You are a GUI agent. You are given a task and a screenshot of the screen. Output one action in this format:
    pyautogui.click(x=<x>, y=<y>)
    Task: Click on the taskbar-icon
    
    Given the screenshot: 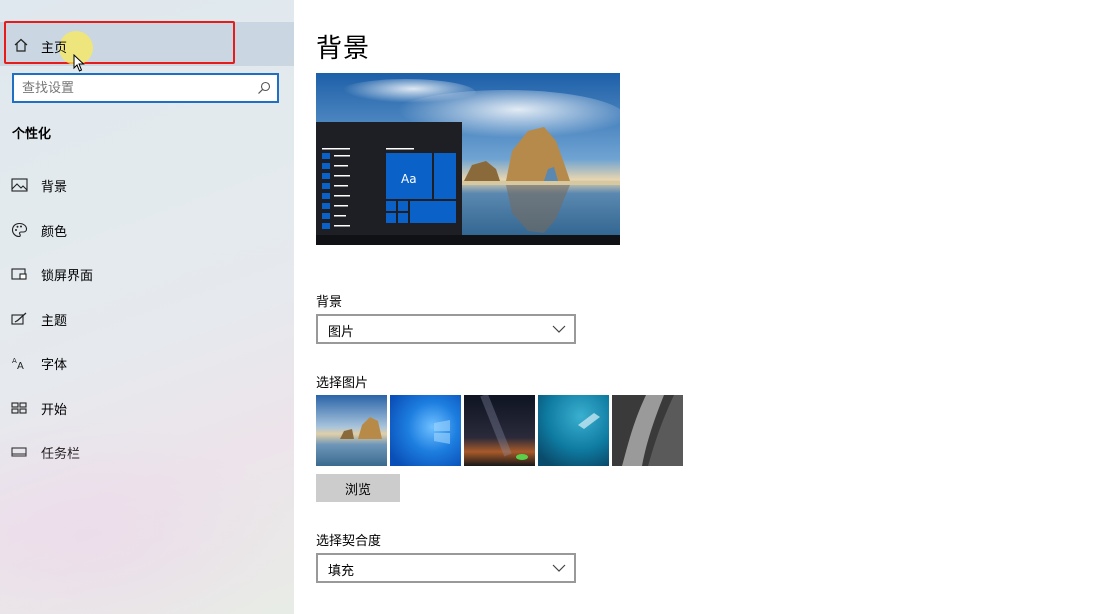 What is the action you would take?
    pyautogui.click(x=19, y=452)
    